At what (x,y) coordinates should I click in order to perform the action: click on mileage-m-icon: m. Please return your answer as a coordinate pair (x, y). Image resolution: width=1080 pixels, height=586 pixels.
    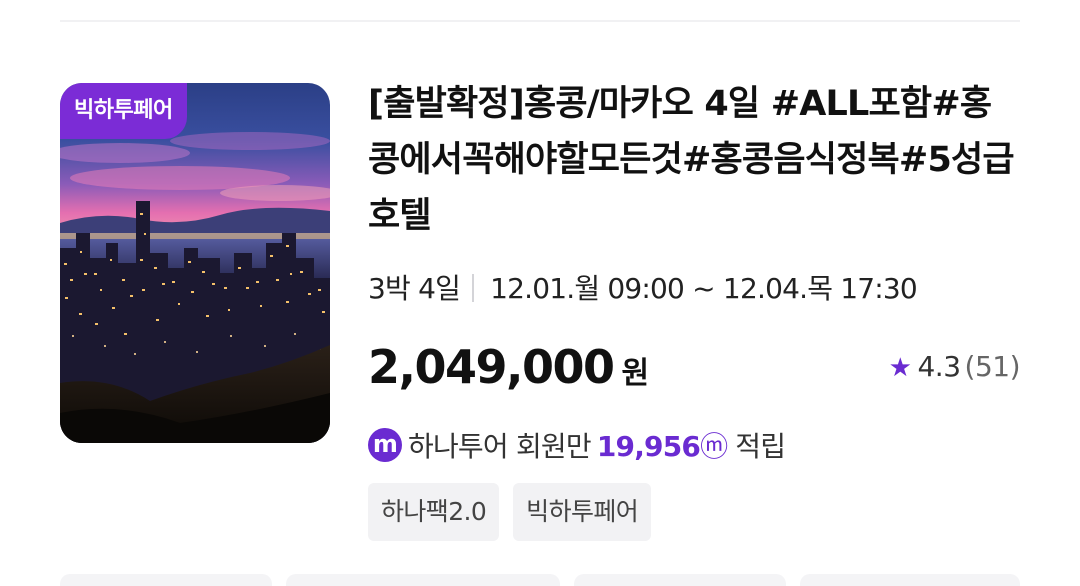
    Looking at the image, I should click on (385, 445).